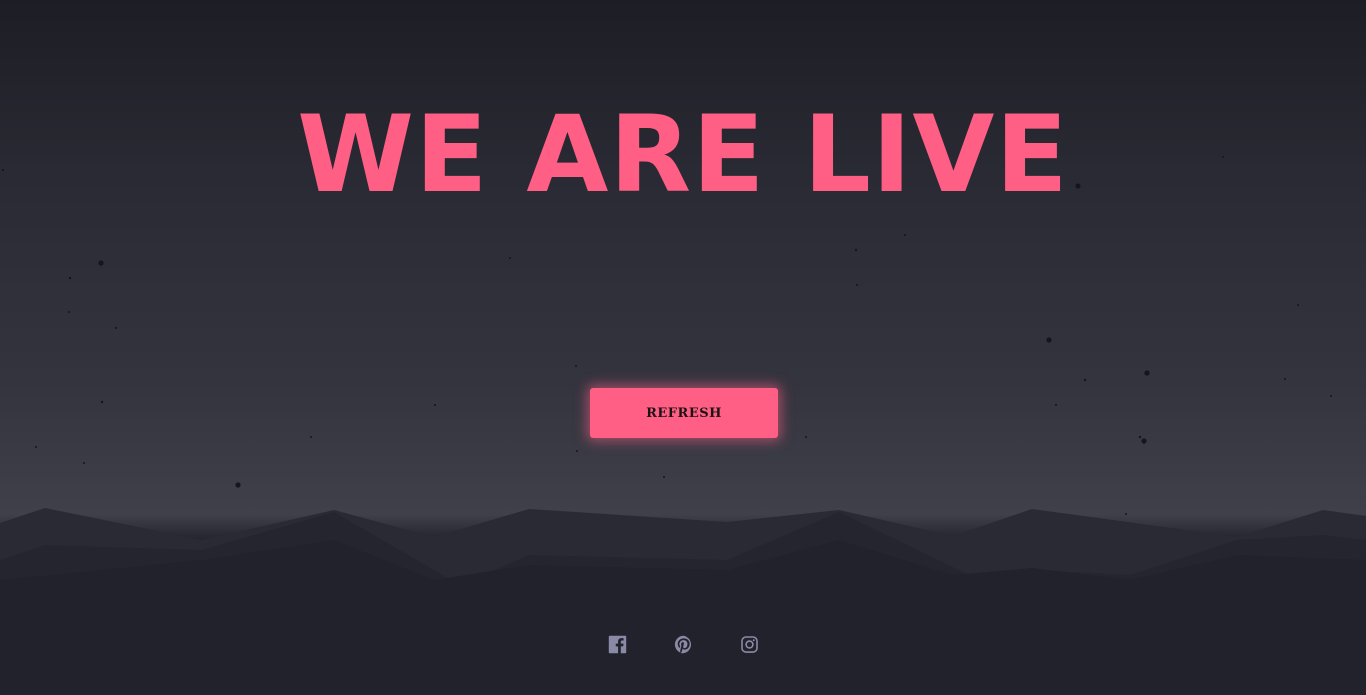 The width and height of the screenshot is (1366, 695). I want to click on facebook-link, so click(617, 644).